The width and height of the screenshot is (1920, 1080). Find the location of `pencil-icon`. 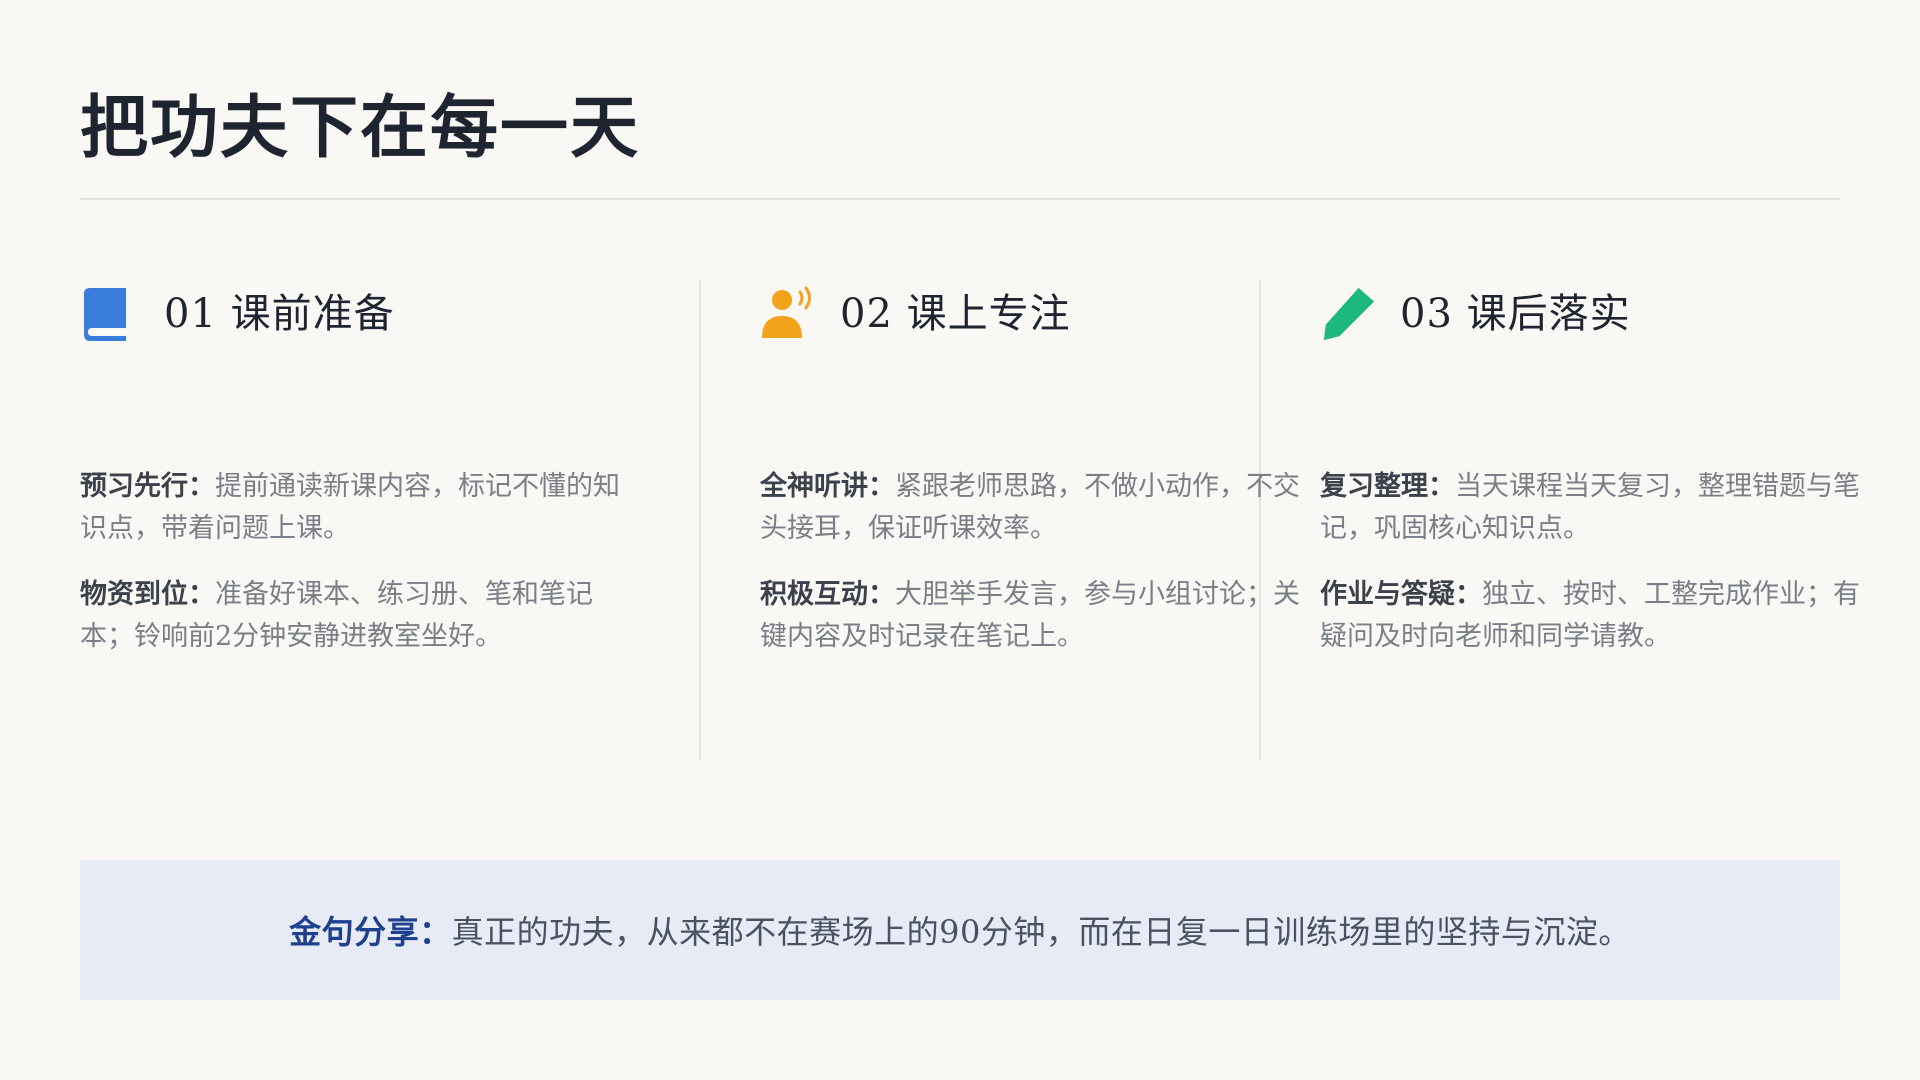

pencil-icon is located at coordinates (1348, 314).